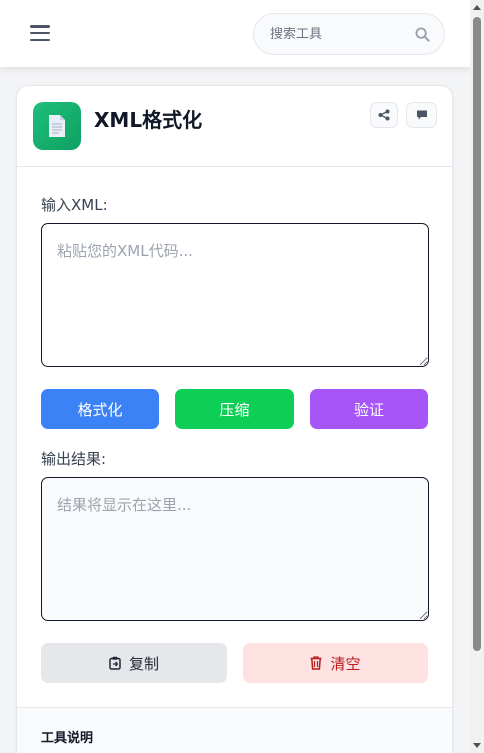  Describe the element at coordinates (477, 7) in the screenshot. I see `scroll-up-arrow-icon` at that location.